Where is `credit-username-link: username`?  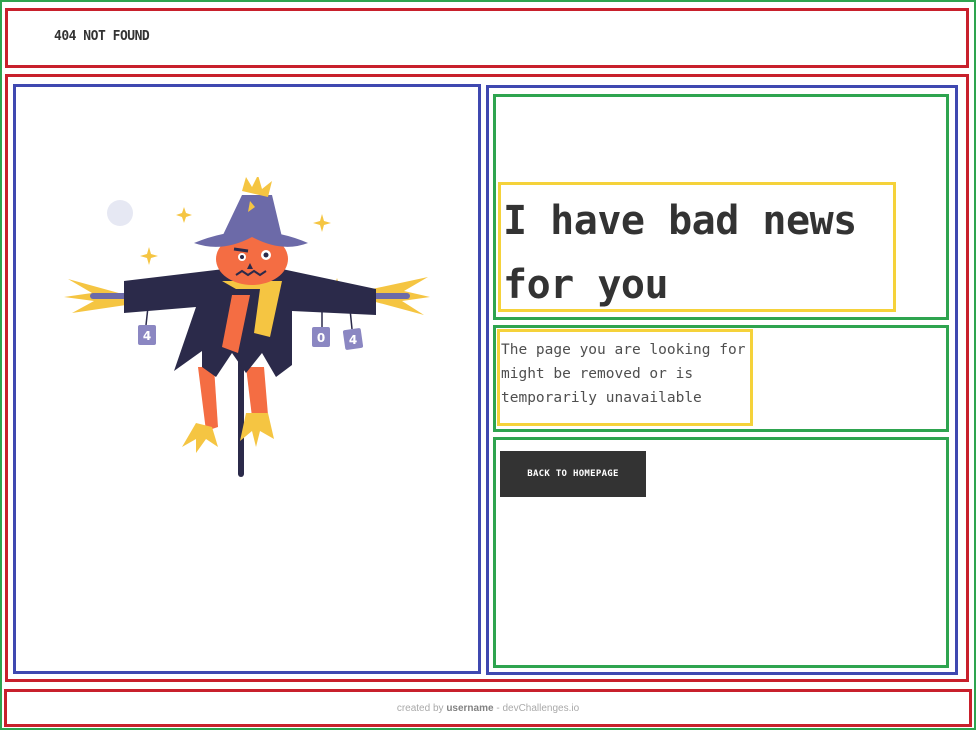 credit-username-link: username is located at coordinates (469, 708).